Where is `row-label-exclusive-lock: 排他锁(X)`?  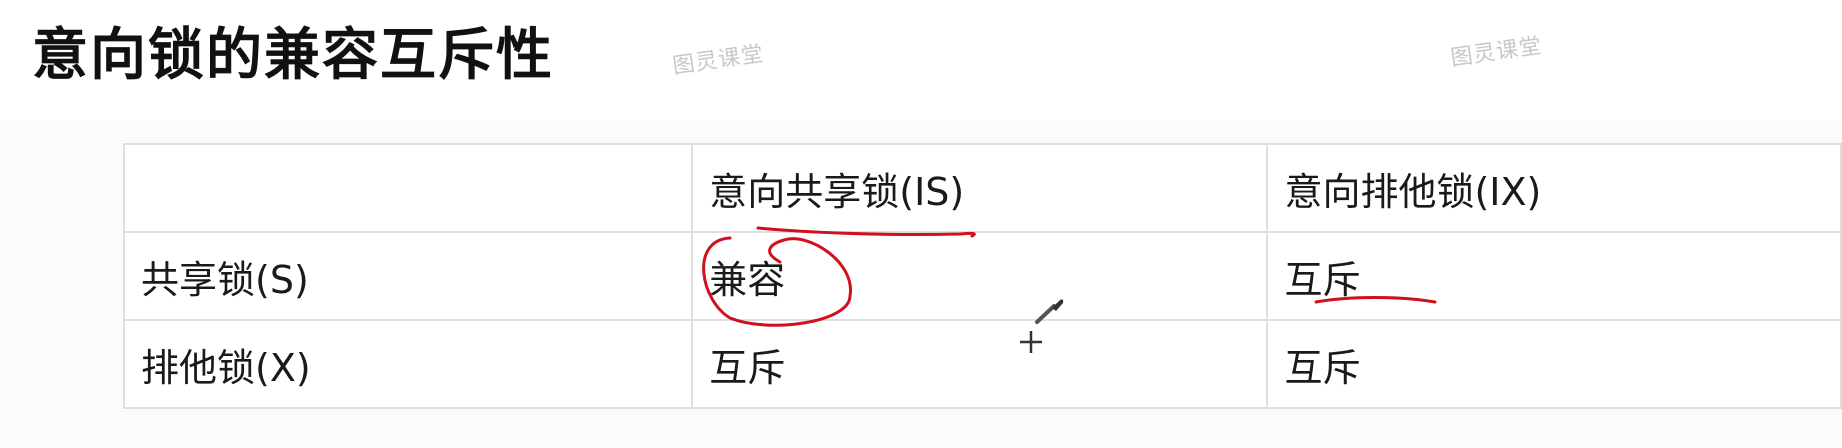
row-label-exclusive-lock: 排他锁(X) is located at coordinates (408, 364).